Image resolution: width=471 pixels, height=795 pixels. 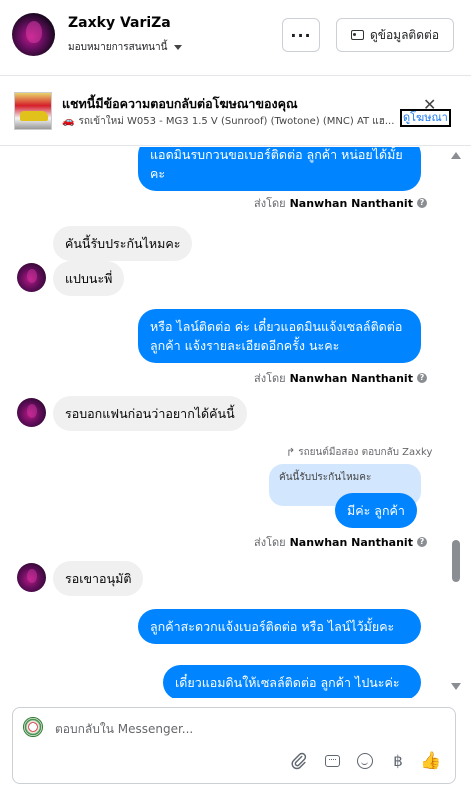 I want to click on incoming-message: รอเขาอนุมัติ, so click(x=98, y=578).